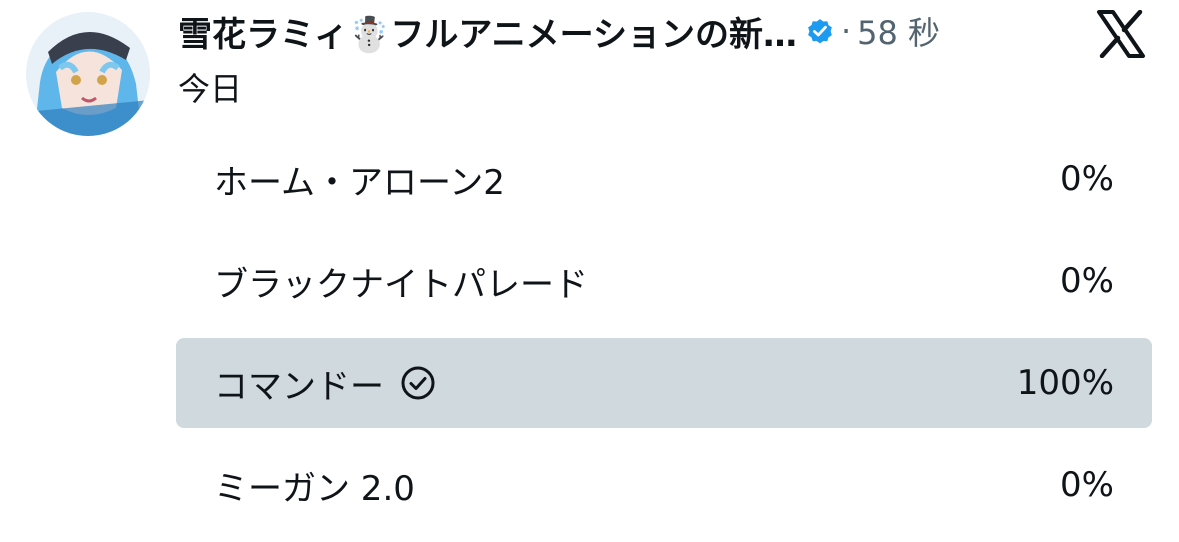  I want to click on poll-option-label-row: ホーム・アローン2, so click(359, 179).